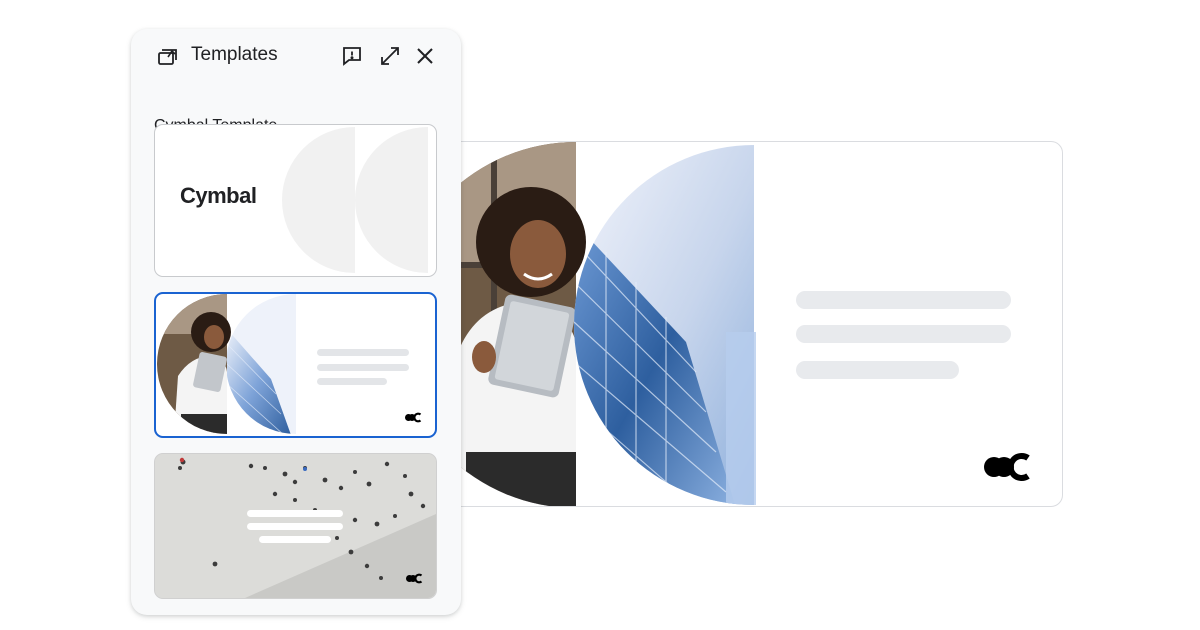  What do you see at coordinates (1007, 467) in the screenshot?
I see `cymbal-logo` at bounding box center [1007, 467].